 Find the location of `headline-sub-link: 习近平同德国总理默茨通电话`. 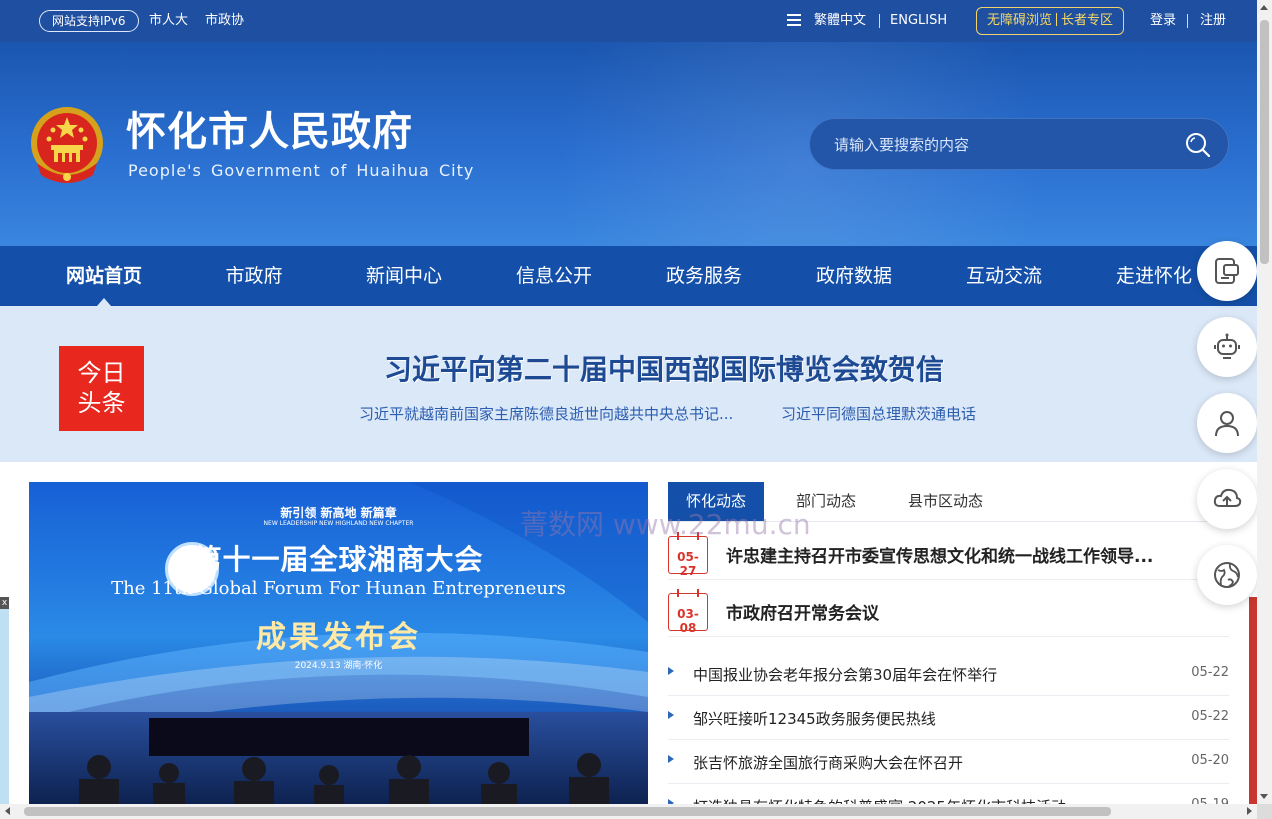

headline-sub-link: 习近平同德国总理默茨通电话 is located at coordinates (878, 413).